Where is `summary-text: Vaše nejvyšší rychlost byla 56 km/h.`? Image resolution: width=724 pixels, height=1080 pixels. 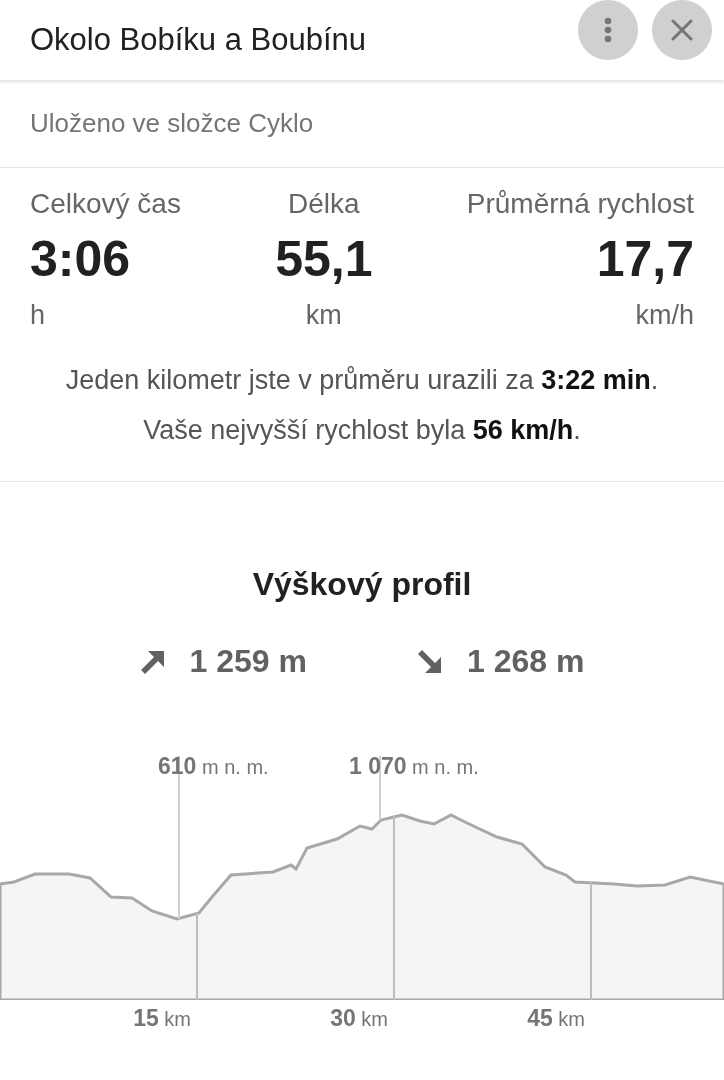 summary-text: Vaše nejvyšší rychlost byla 56 km/h. is located at coordinates (362, 430).